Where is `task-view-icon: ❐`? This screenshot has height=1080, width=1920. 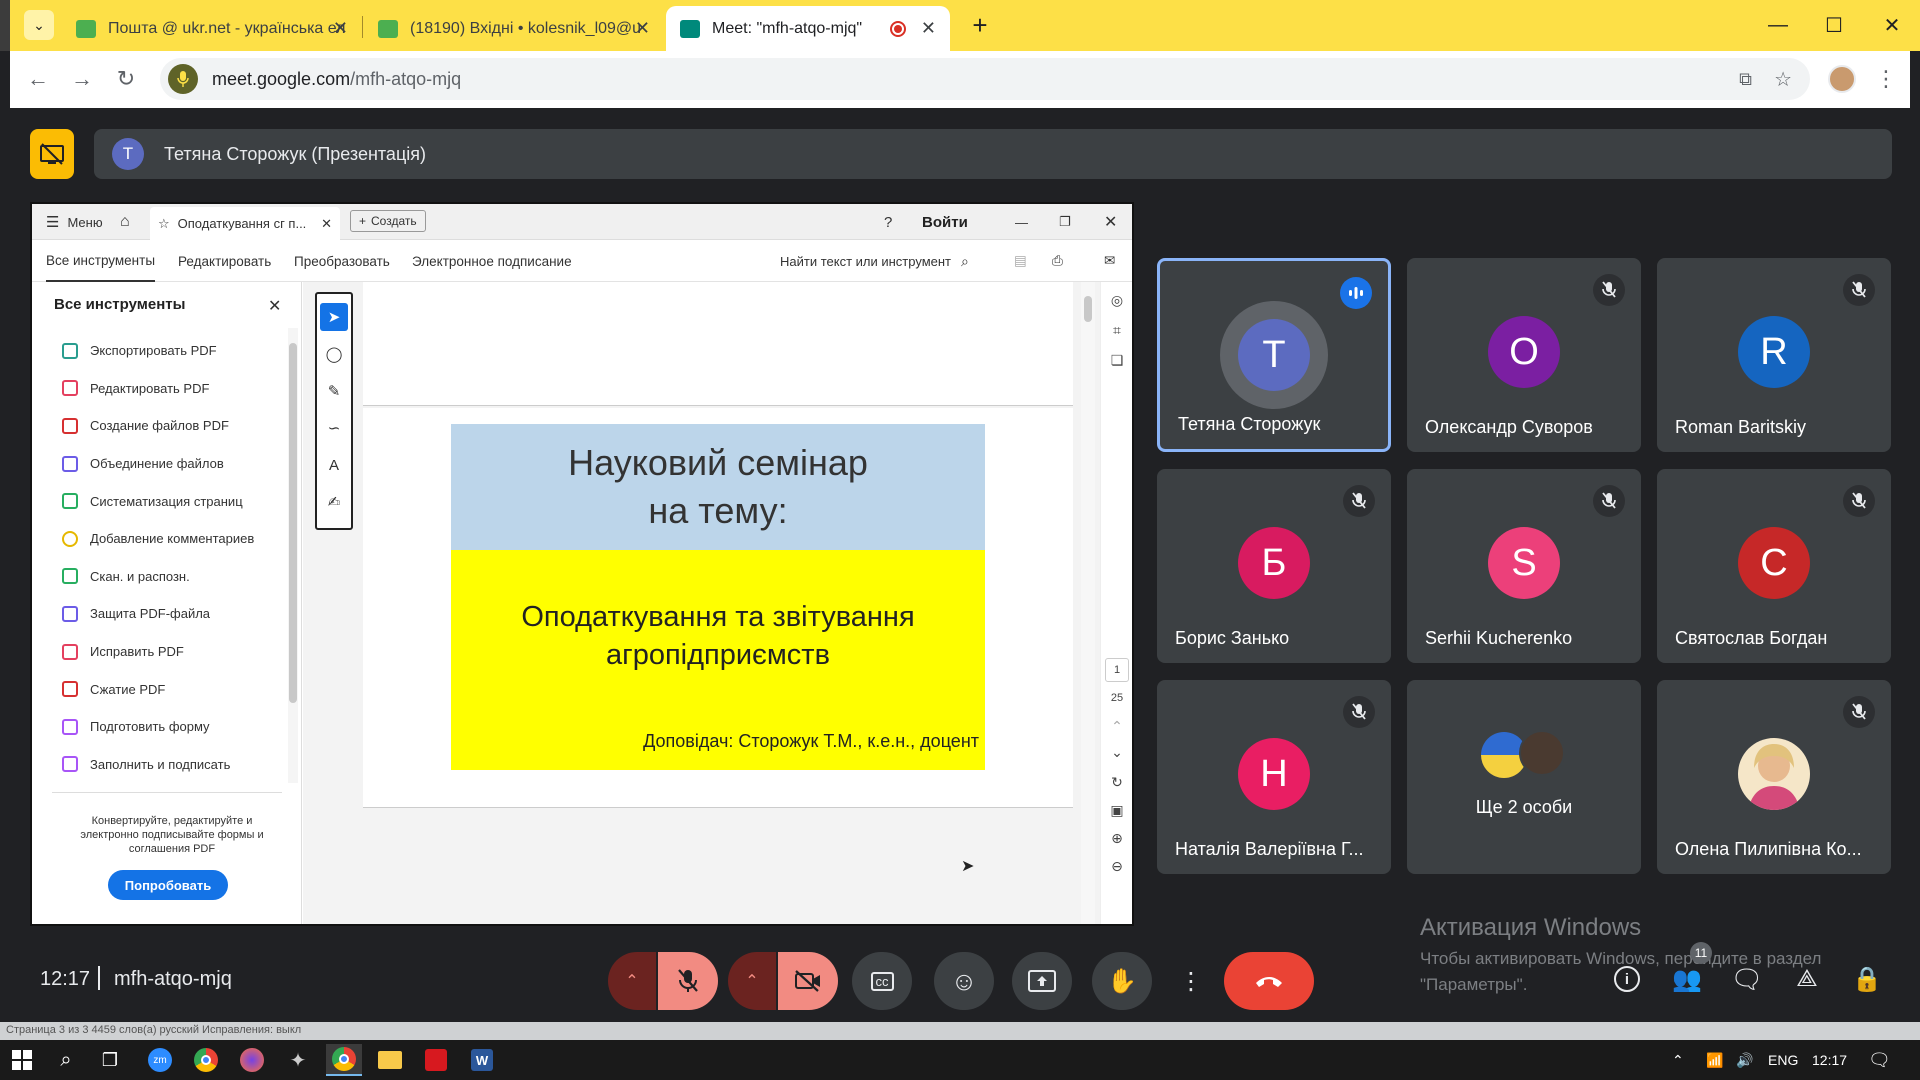 task-view-icon: ❐ is located at coordinates (110, 1060).